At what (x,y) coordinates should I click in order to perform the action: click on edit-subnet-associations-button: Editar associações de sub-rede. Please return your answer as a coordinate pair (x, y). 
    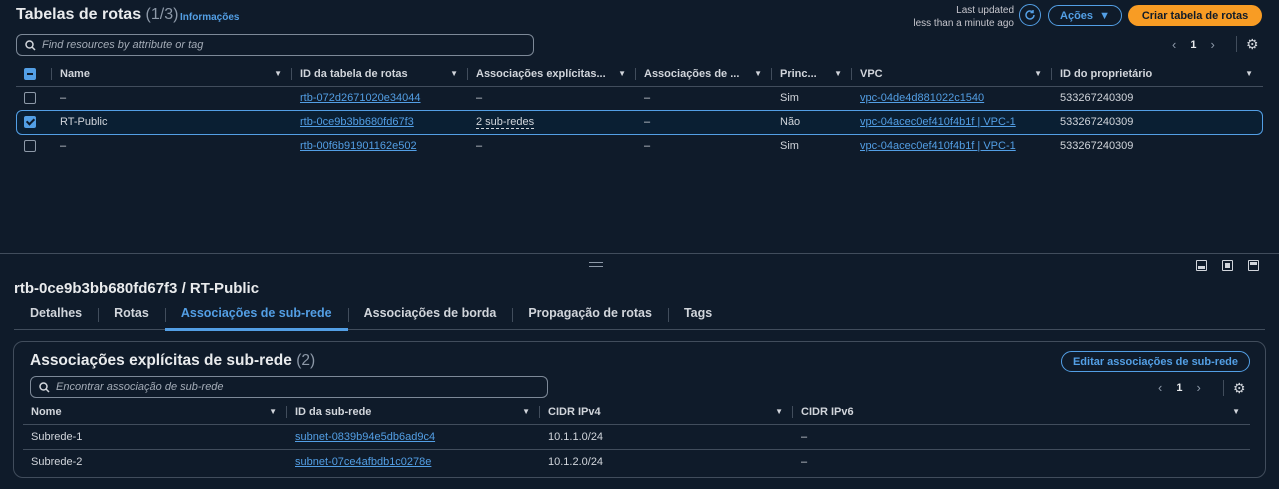
    Looking at the image, I should click on (1155, 361).